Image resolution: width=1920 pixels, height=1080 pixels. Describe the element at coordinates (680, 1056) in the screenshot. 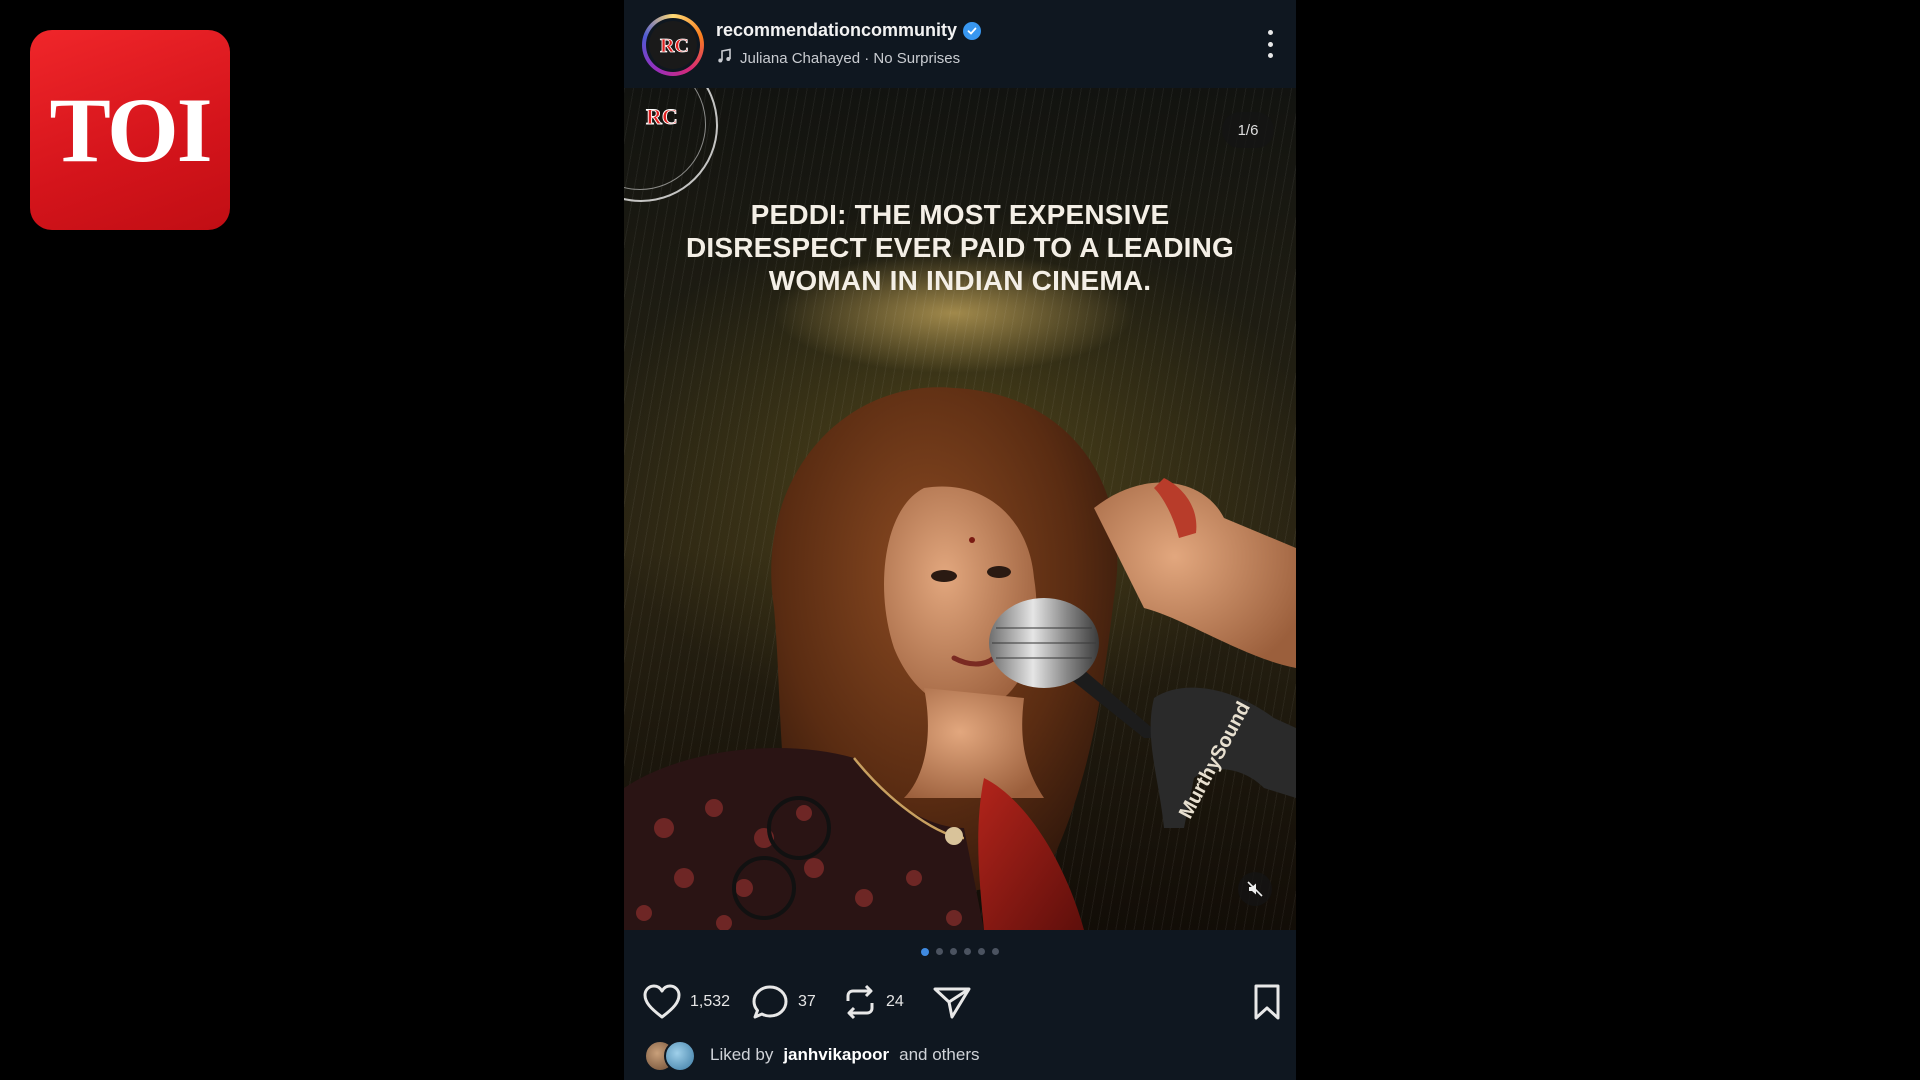

I see `avatar` at that location.